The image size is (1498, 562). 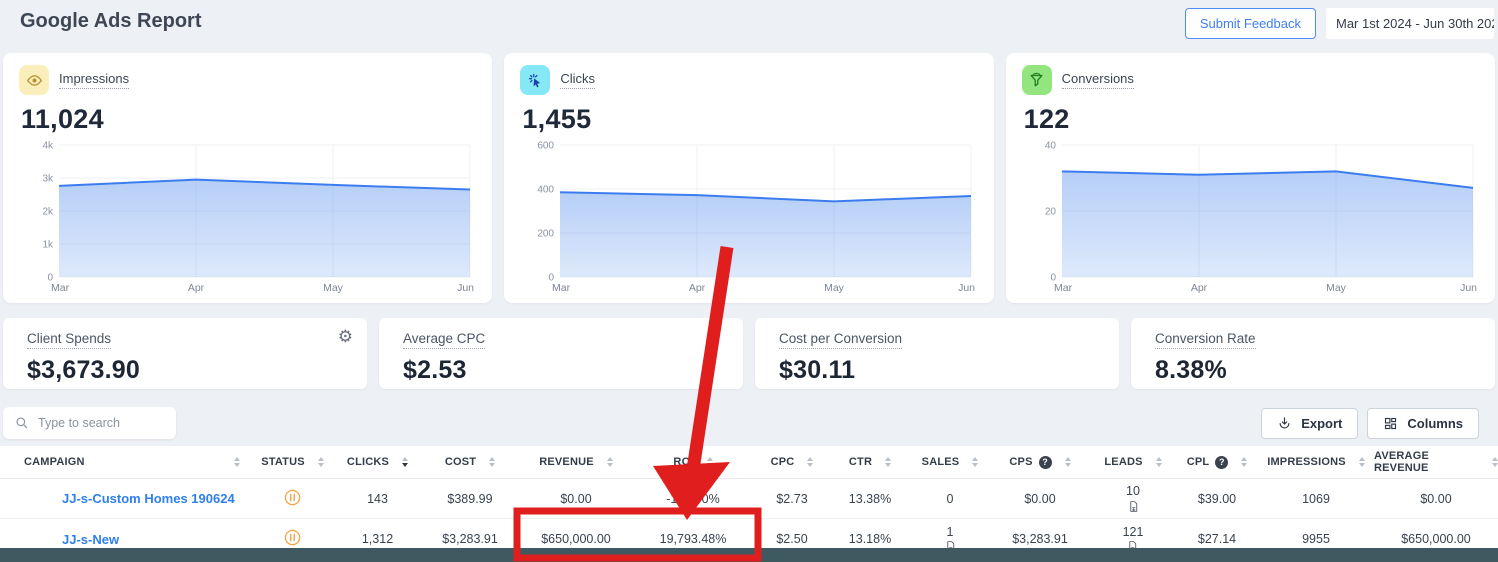 What do you see at coordinates (841, 340) in the screenshot?
I see `cost-per-conversion-label: Cost per Conversion` at bounding box center [841, 340].